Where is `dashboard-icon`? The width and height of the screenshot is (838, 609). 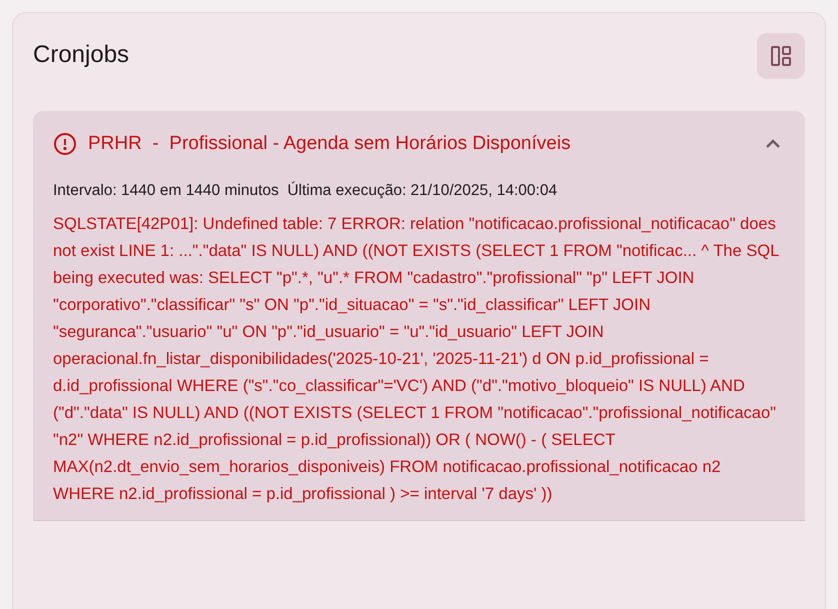
dashboard-icon is located at coordinates (781, 56).